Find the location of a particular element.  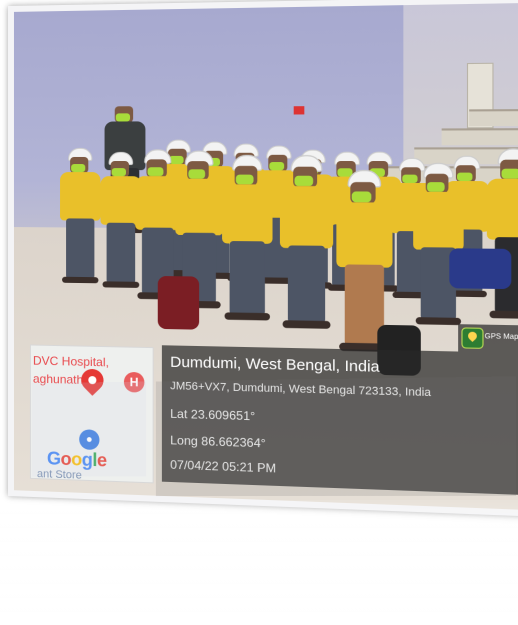

gps-app-badge: GPS Map Camera is located at coordinates (488, 339).